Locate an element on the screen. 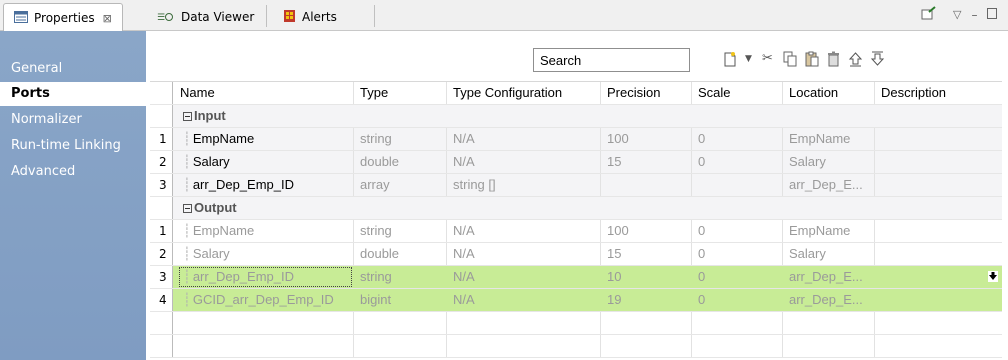 The image size is (1008, 360). copy-icon is located at coordinates (789, 58).